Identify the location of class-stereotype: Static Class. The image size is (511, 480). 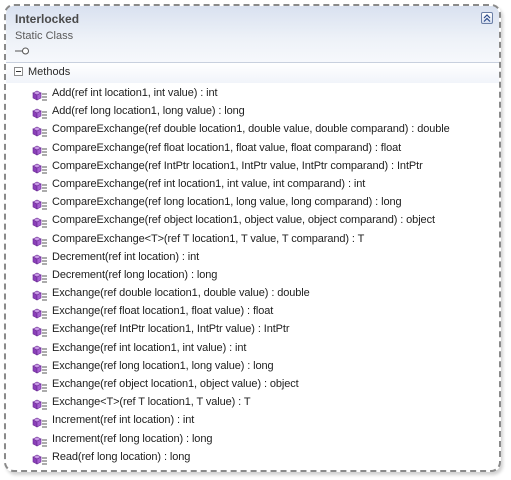
(44, 36).